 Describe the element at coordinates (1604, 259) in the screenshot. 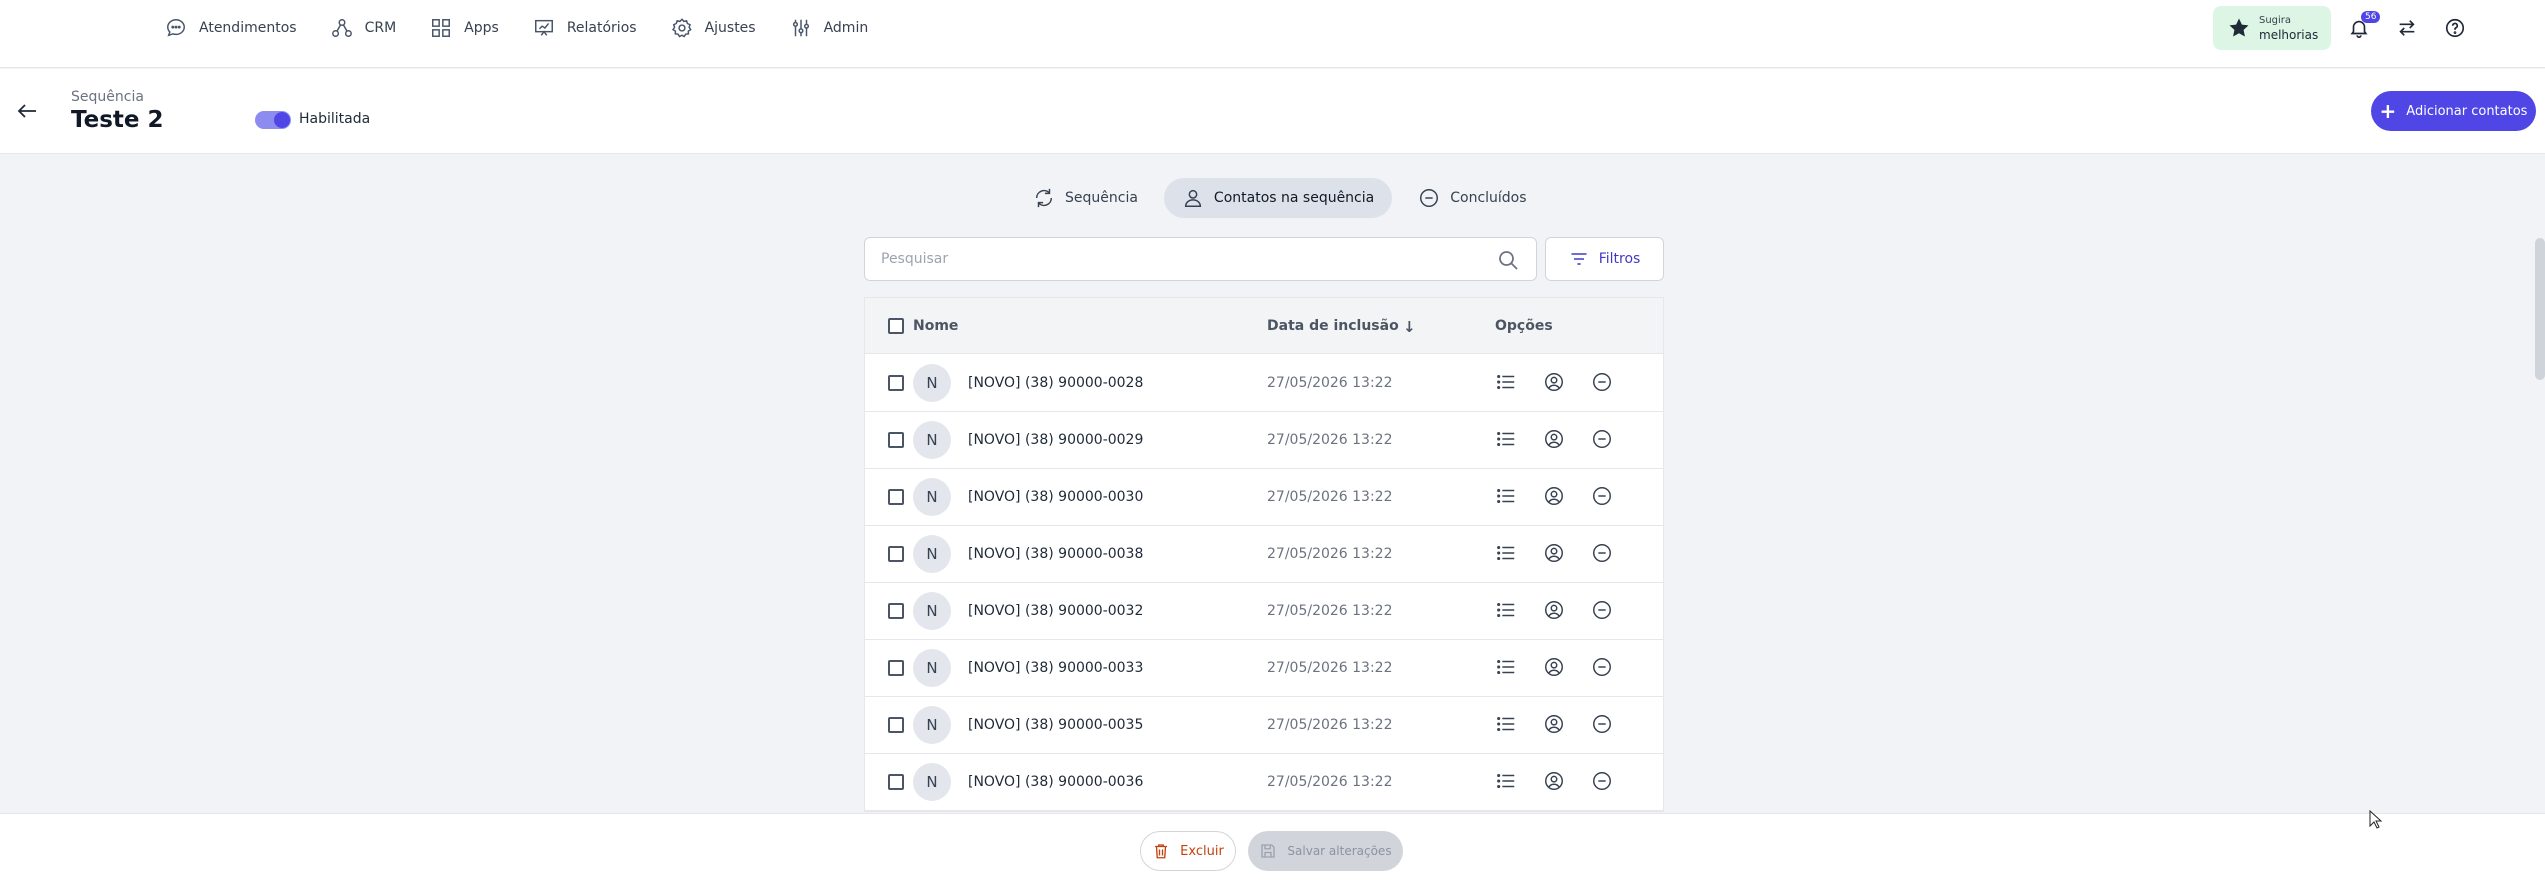

I see `filters-button: Filtros` at that location.